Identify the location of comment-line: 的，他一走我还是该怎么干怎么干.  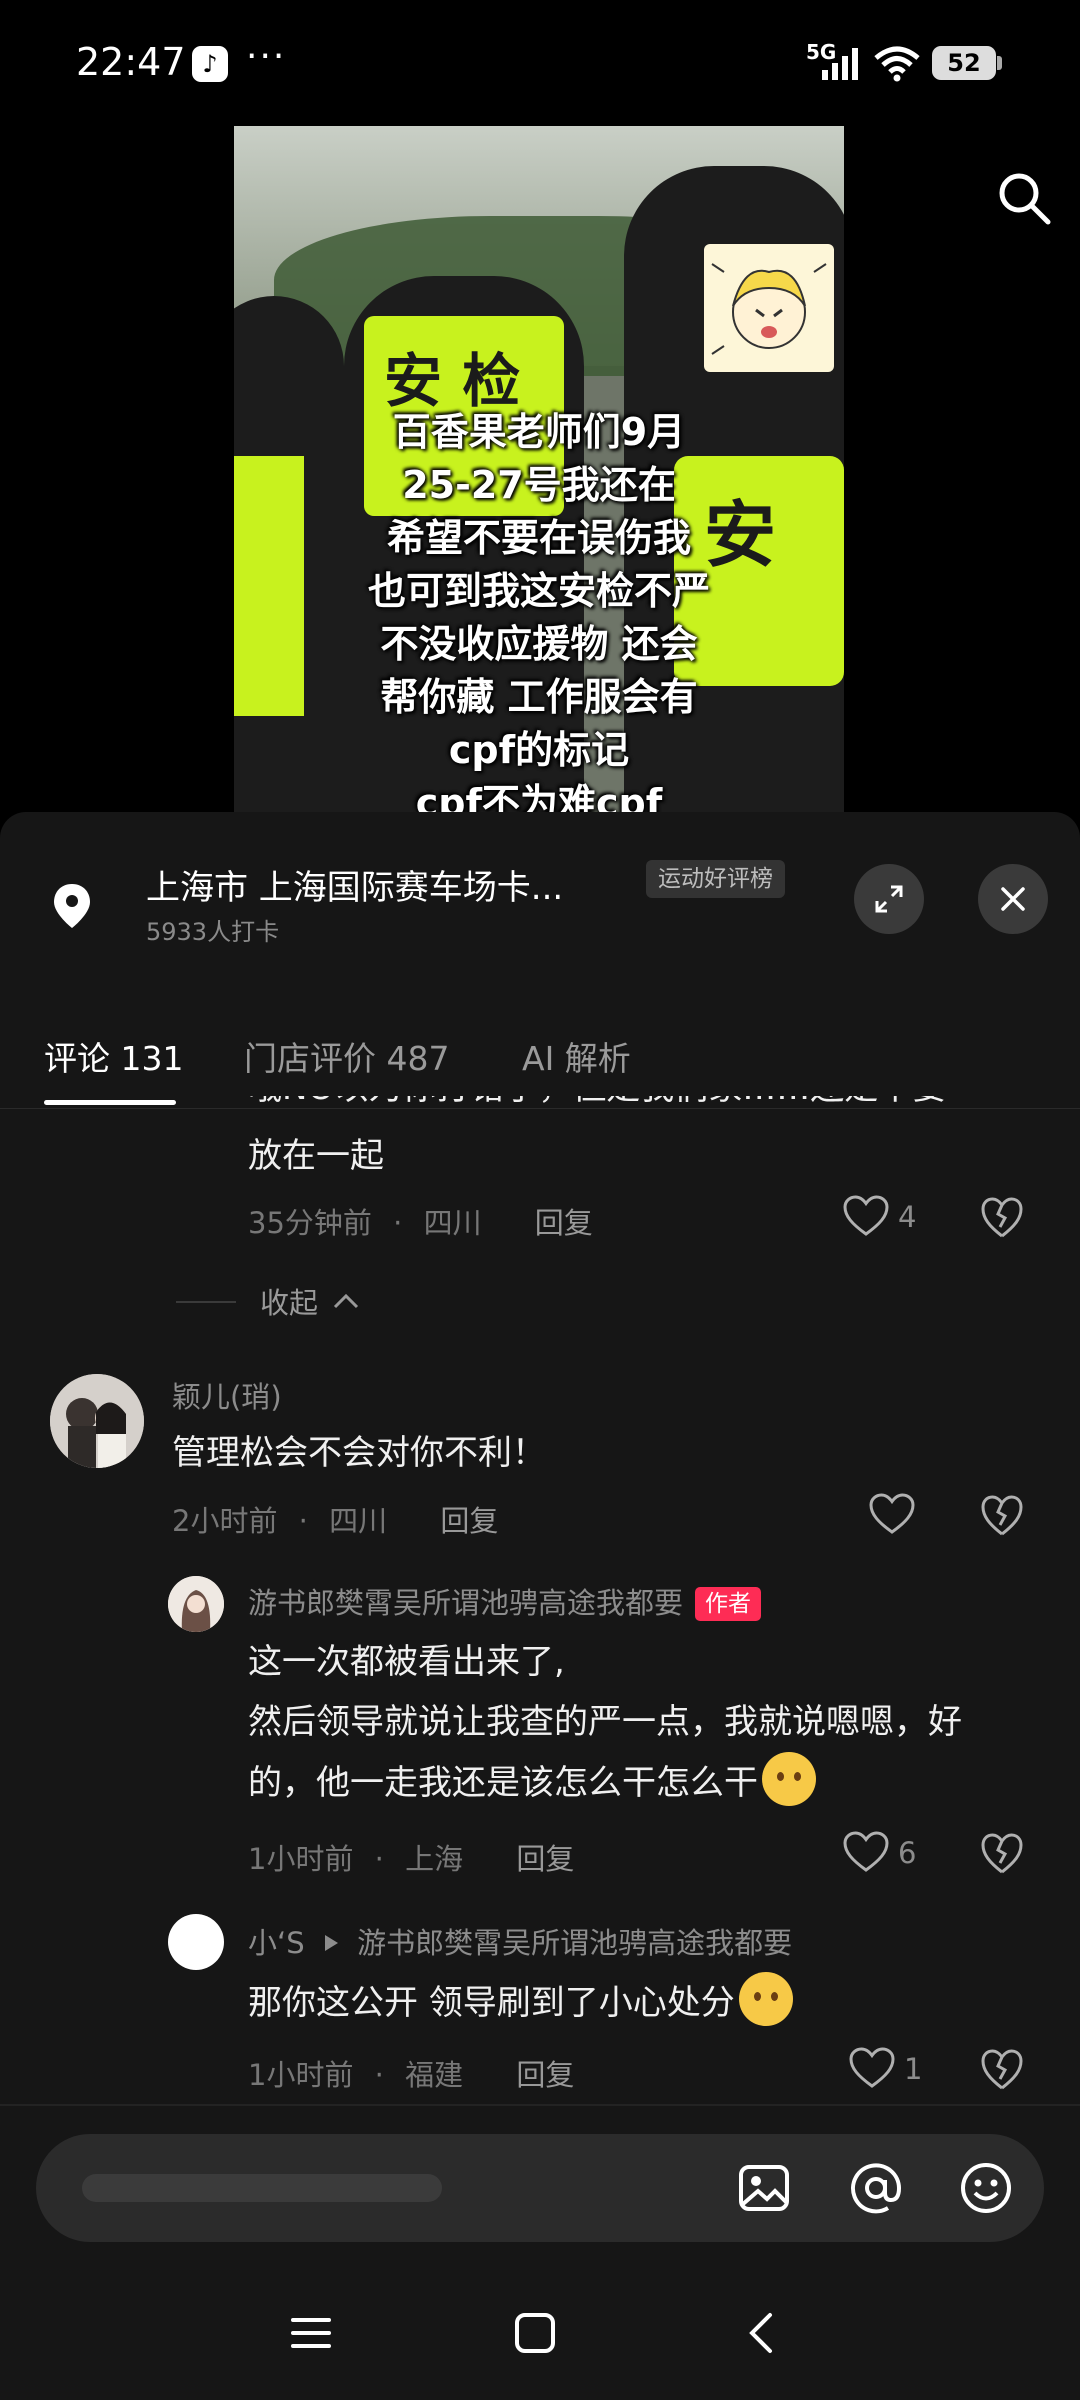
(605, 1782).